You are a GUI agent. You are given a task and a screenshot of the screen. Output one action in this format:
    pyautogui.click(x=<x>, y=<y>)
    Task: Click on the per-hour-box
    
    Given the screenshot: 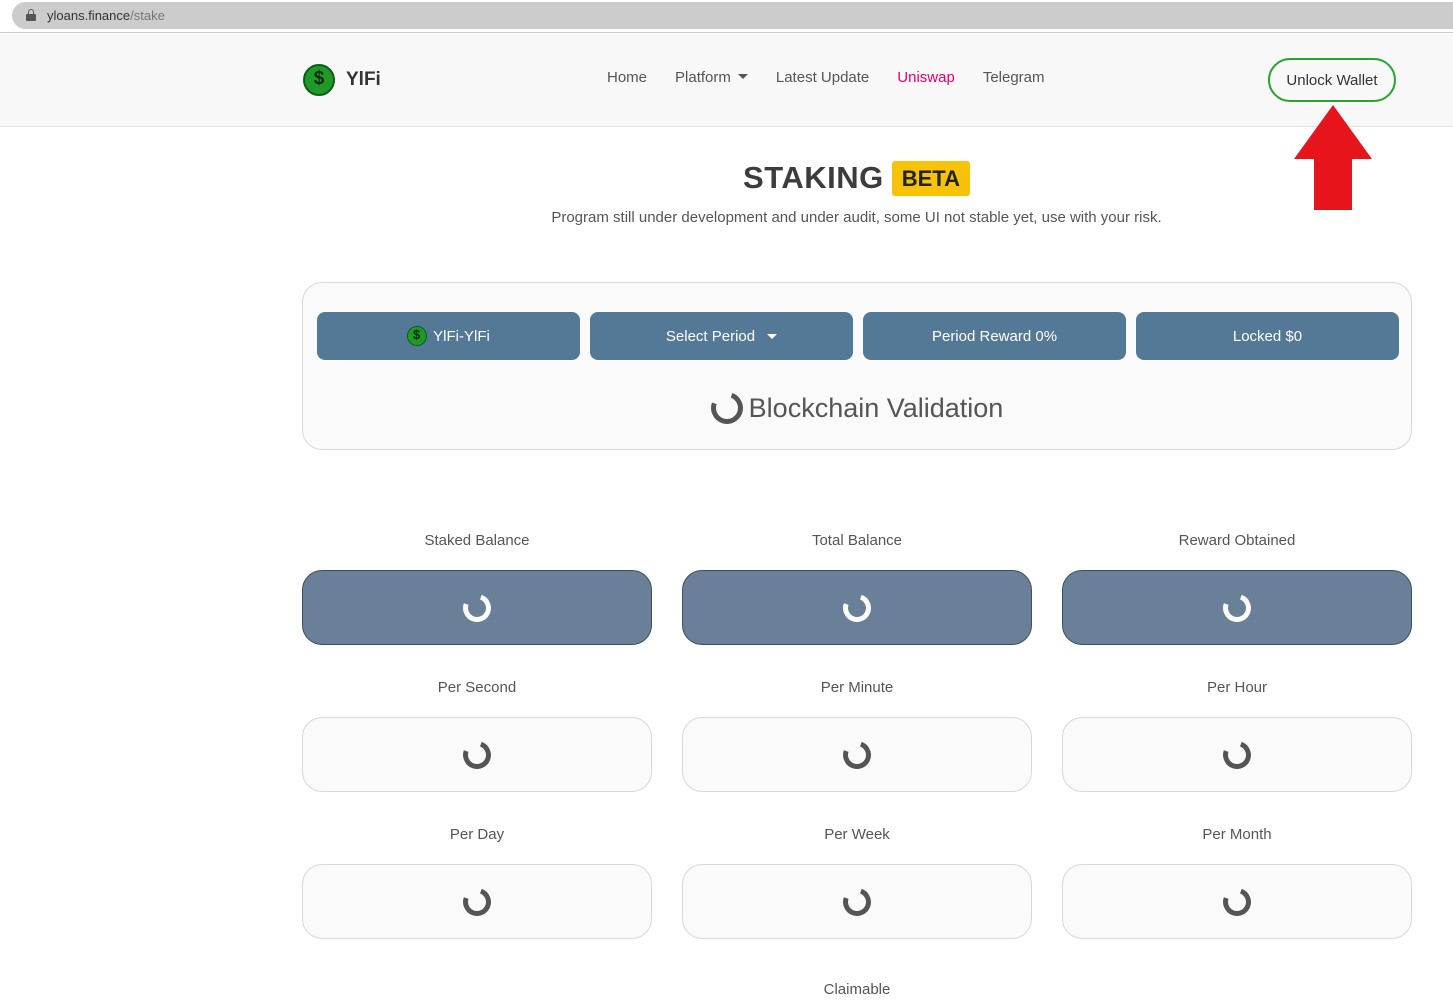 What is the action you would take?
    pyautogui.click(x=1237, y=754)
    